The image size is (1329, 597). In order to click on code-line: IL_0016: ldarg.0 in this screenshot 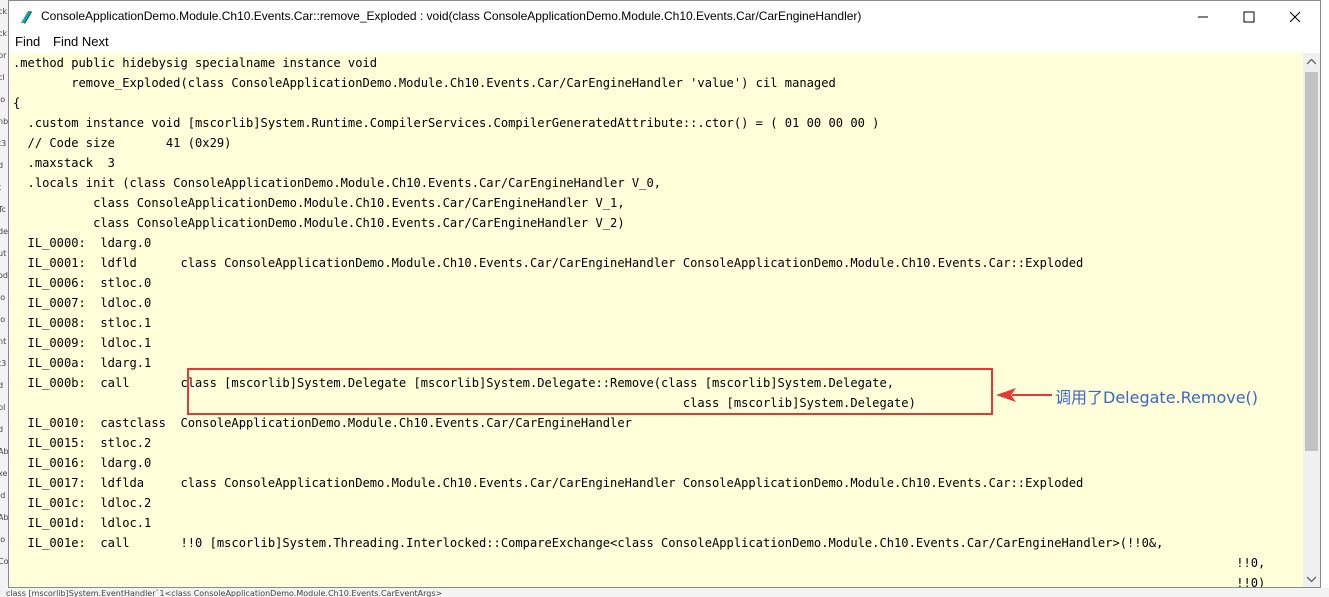, I will do `click(82, 463)`.